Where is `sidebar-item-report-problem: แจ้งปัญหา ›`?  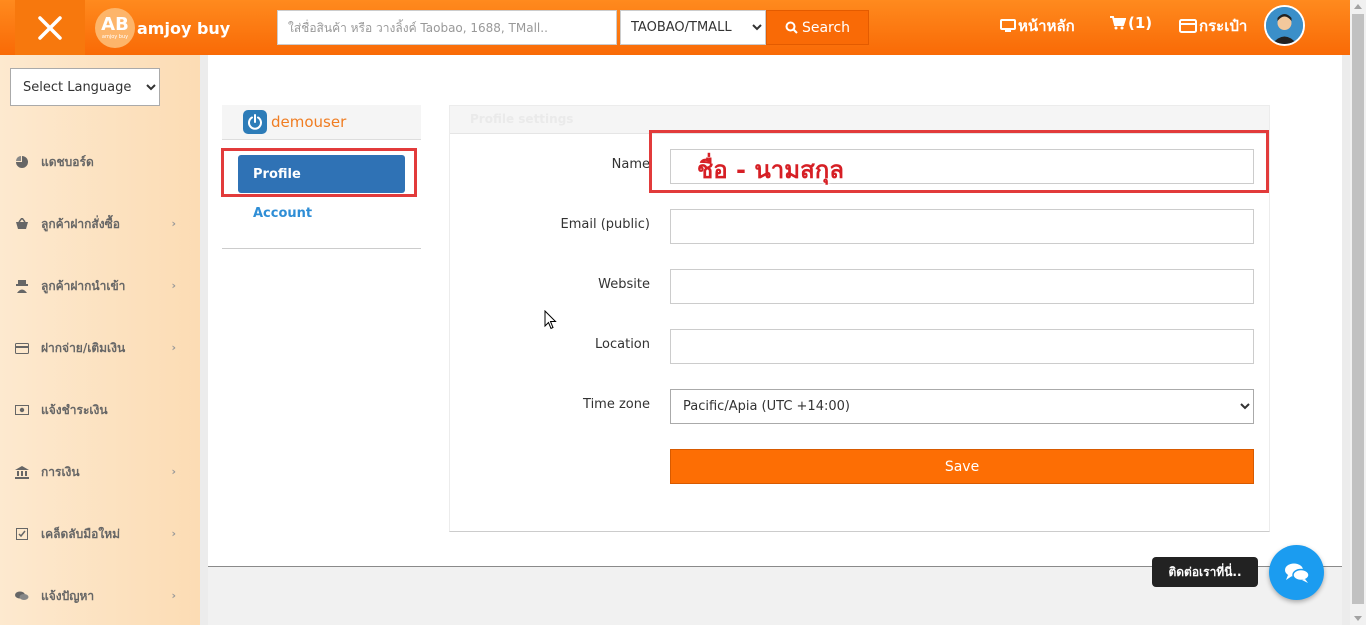 sidebar-item-report-problem: แจ้งปัญหา › is located at coordinates (100, 596).